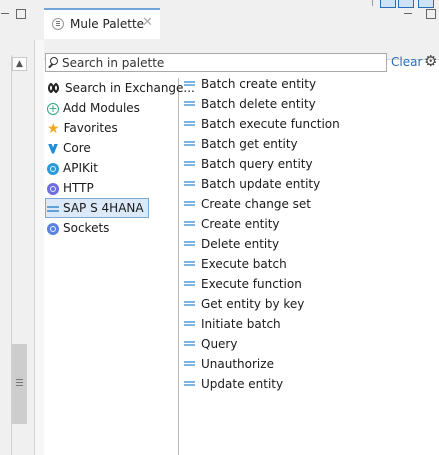 This screenshot has height=455, width=439. I want to click on scroll-up-icon: ▲, so click(19, 64).